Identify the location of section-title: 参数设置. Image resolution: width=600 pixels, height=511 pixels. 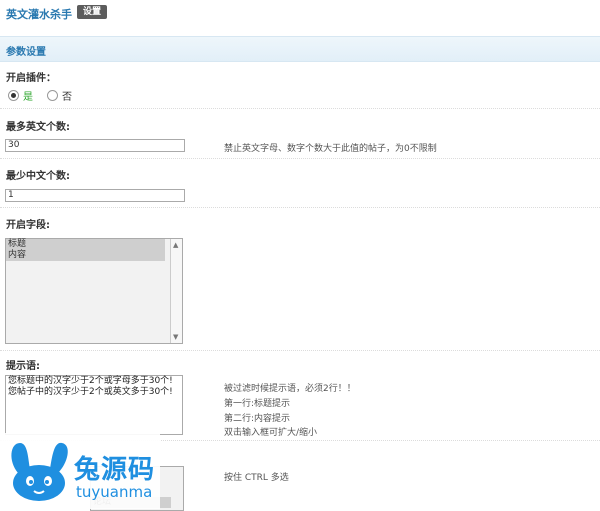
(26, 52).